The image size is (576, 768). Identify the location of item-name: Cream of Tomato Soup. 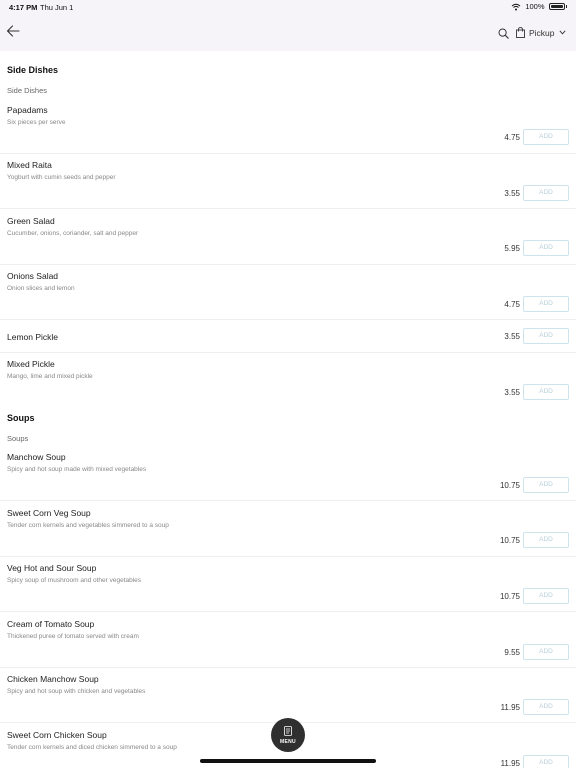
(51, 624).